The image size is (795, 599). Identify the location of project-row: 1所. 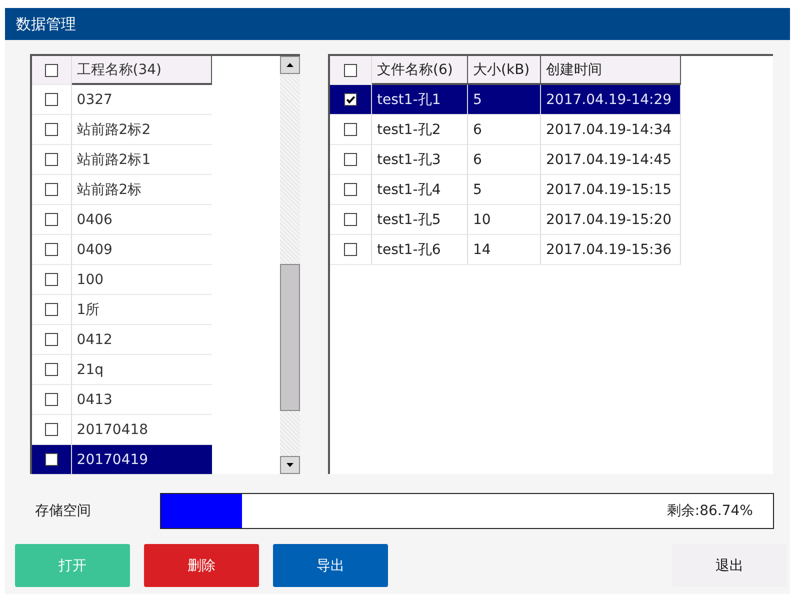
(122, 310).